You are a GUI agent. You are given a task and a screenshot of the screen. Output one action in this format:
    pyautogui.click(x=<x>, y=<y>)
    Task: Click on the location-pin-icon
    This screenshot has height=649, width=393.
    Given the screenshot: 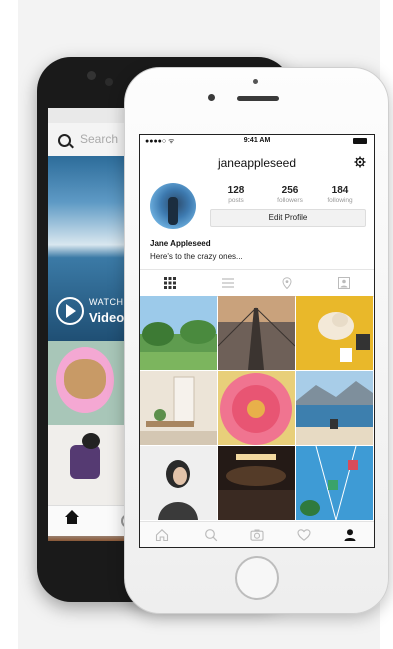 What is the action you would take?
    pyautogui.click(x=287, y=283)
    